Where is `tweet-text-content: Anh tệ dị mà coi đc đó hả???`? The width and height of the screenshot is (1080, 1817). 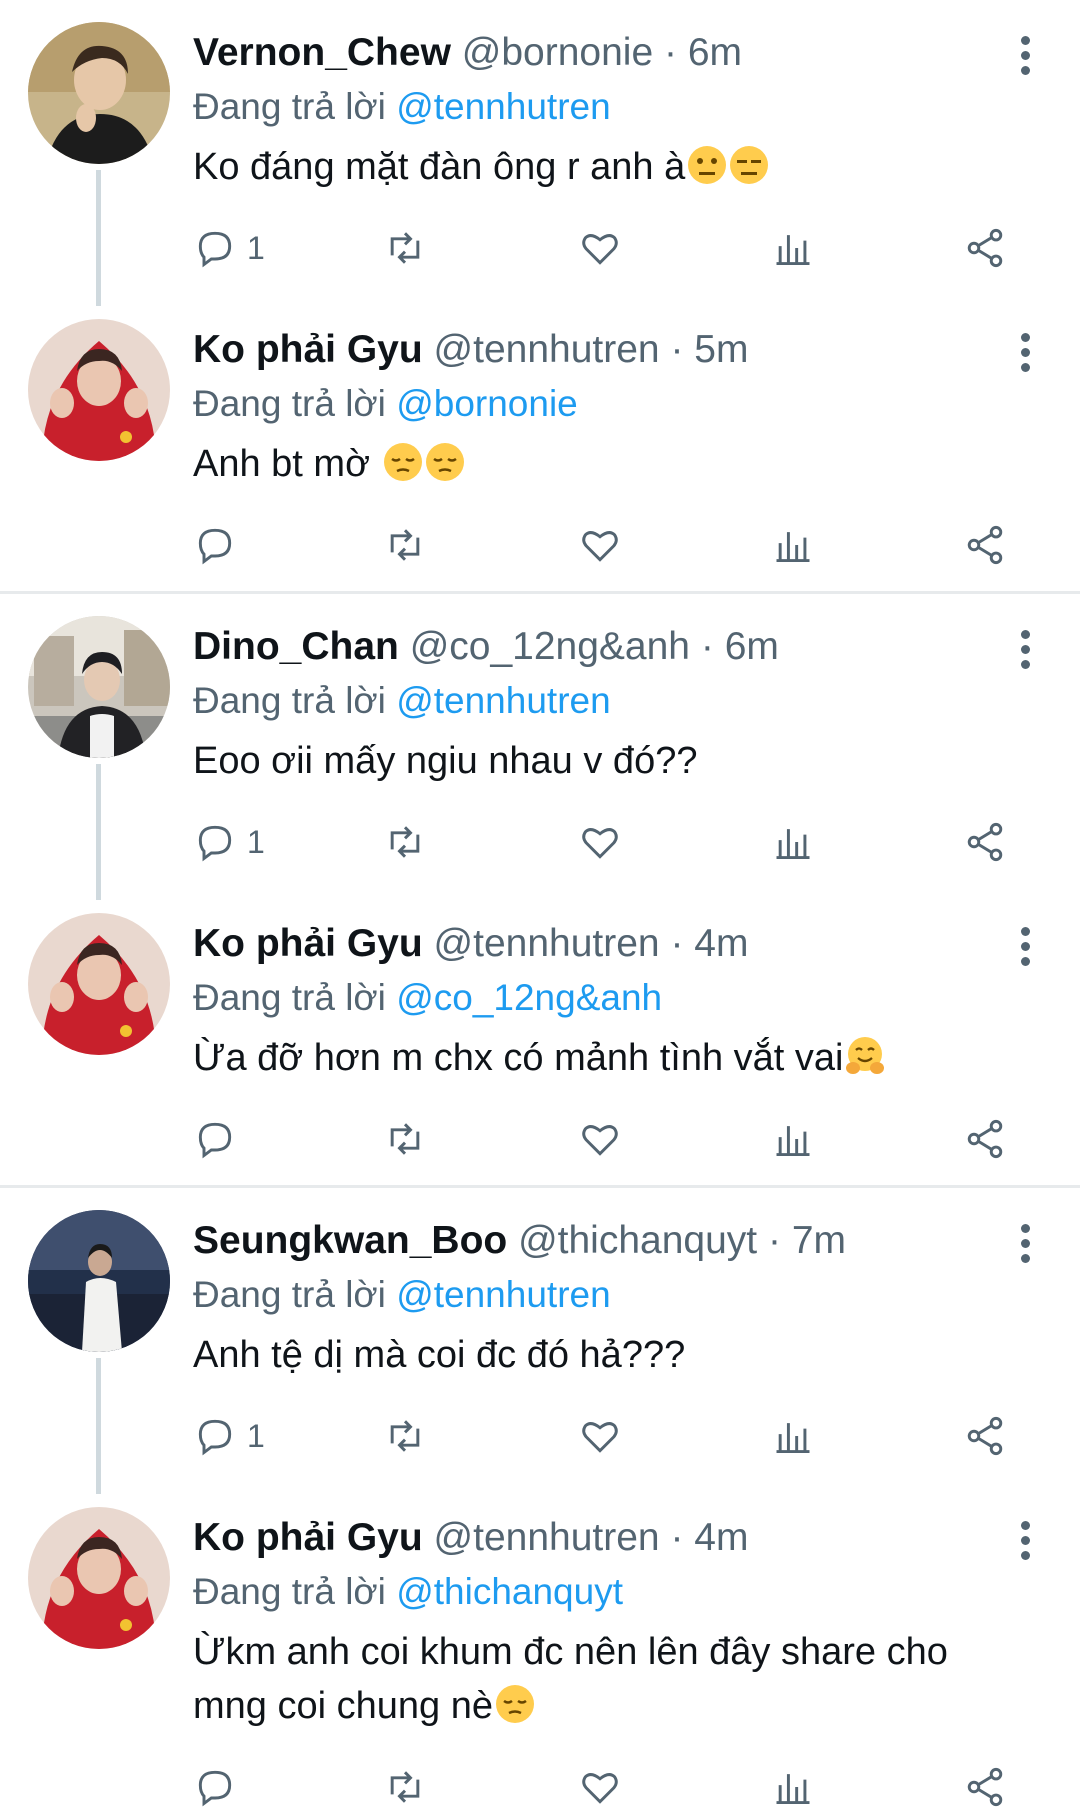 tweet-text-content: Anh tệ dị mà coi đc đó hả??? is located at coordinates (439, 1355).